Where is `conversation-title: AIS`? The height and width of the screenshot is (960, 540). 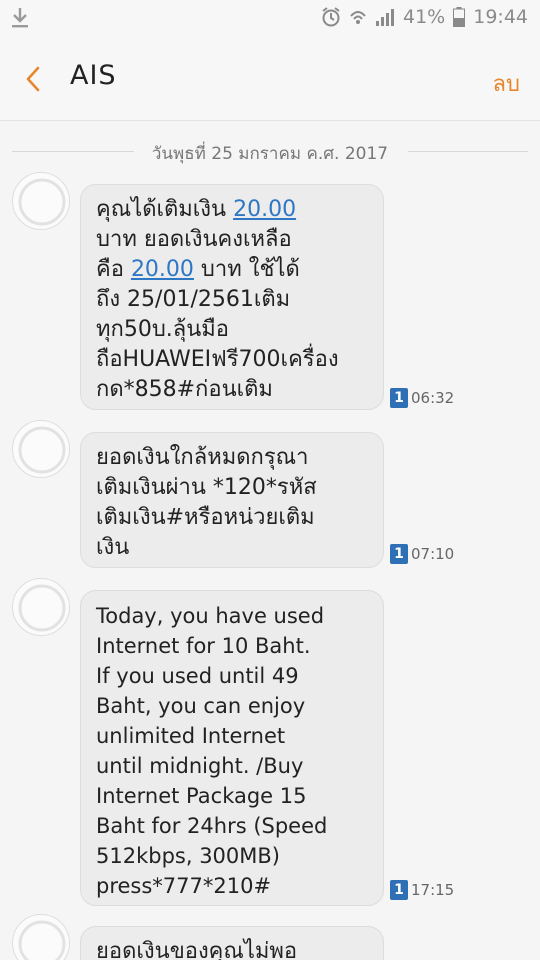 conversation-title: AIS is located at coordinates (93, 75).